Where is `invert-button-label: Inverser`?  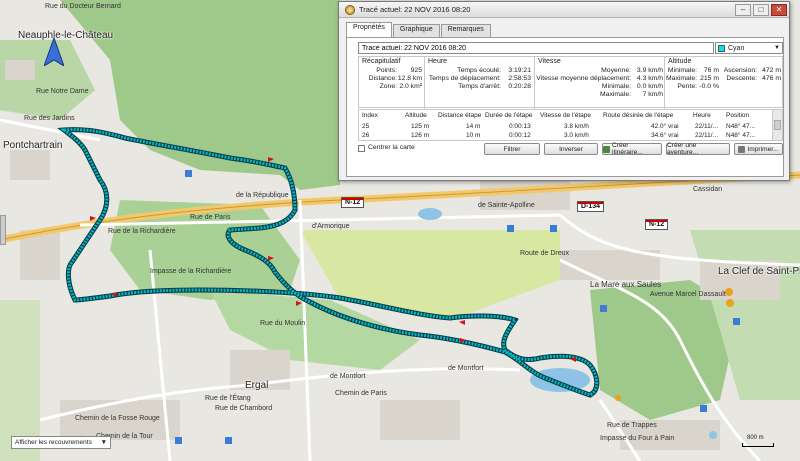 invert-button-label: Inverser is located at coordinates (571, 149).